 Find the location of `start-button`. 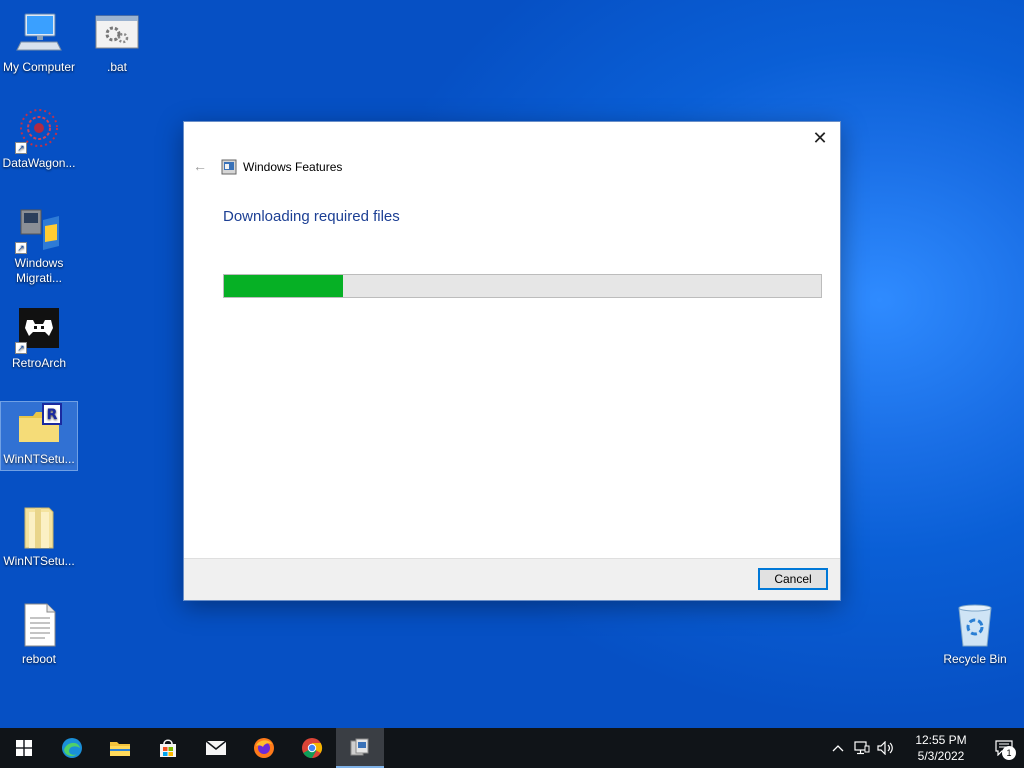

start-button is located at coordinates (24, 748).